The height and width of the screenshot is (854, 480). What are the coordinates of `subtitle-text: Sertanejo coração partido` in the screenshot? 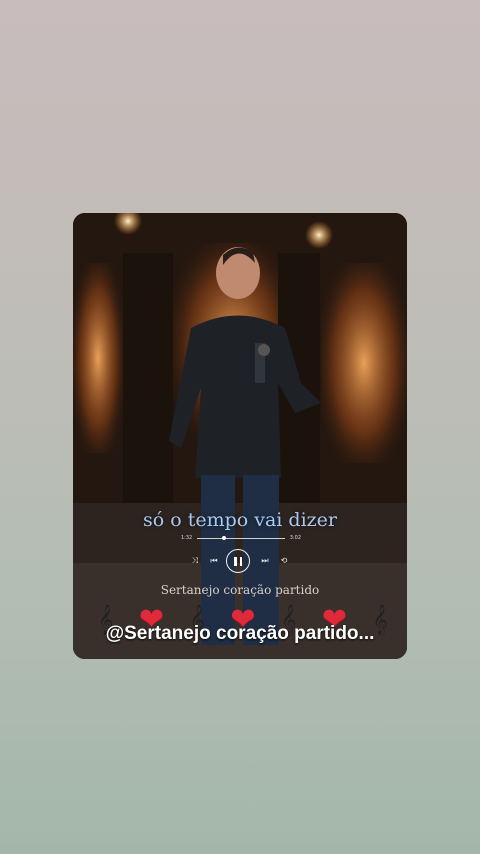 It's located at (240, 590).